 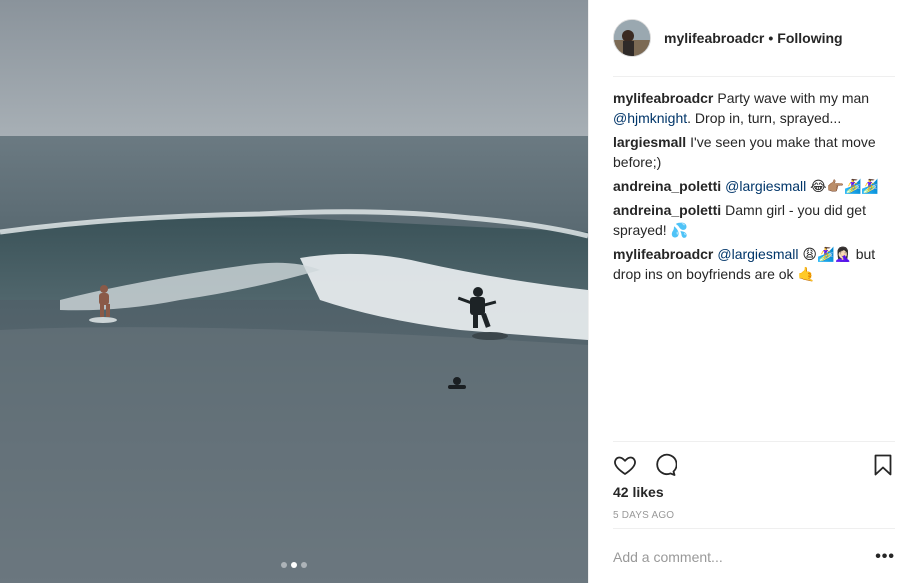 I want to click on post-header: mylifeabroadcr • Following, so click(x=754, y=38).